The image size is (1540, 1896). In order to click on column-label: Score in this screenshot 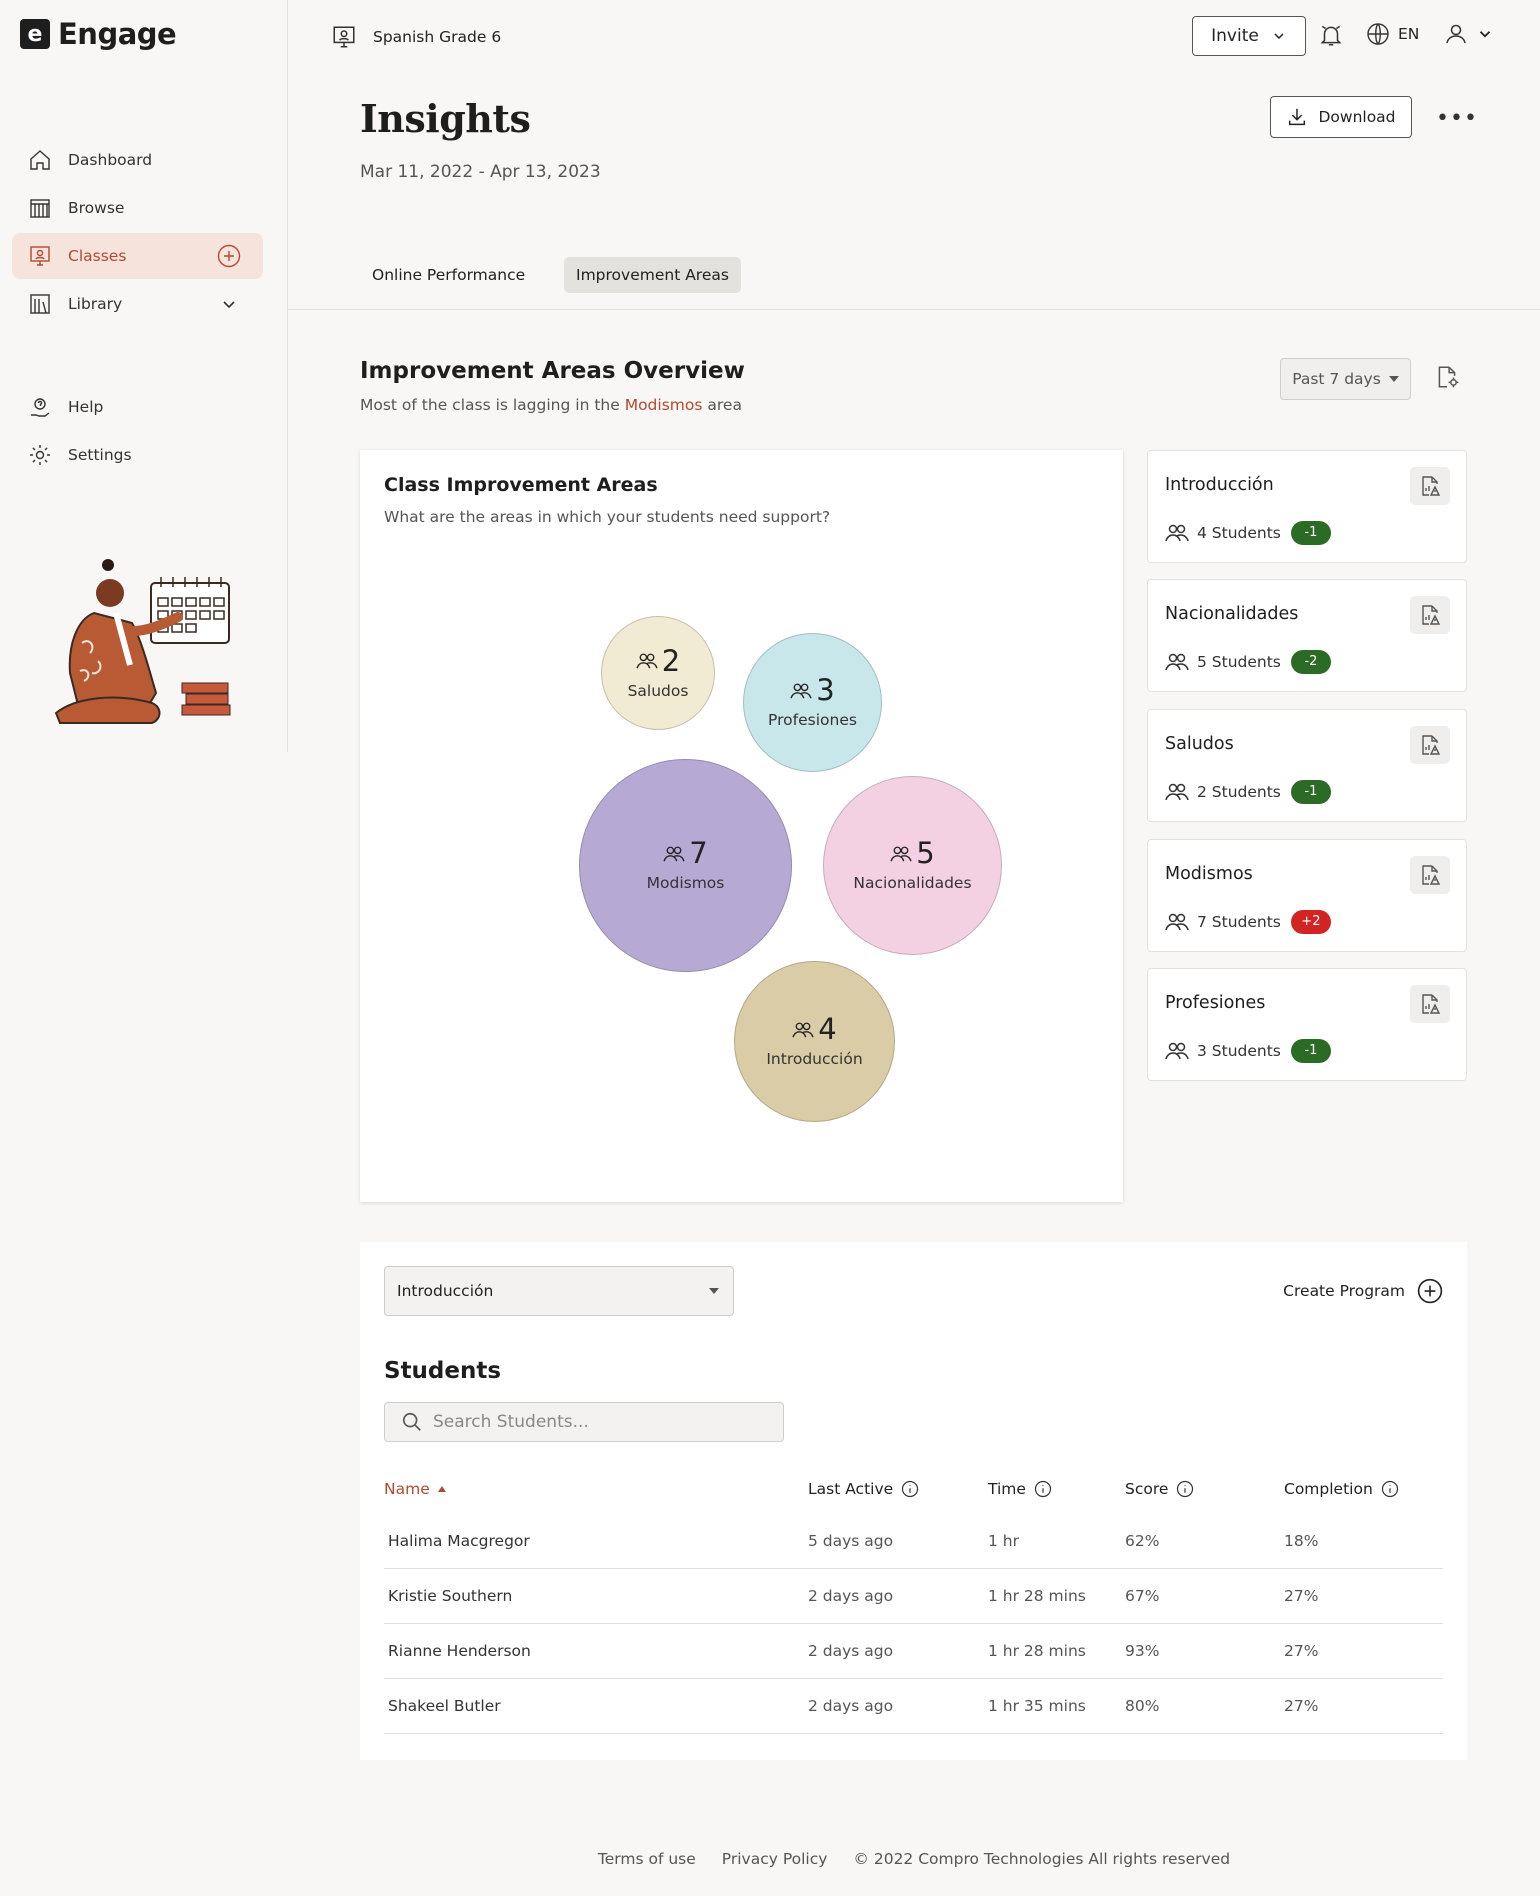, I will do `click(1147, 1489)`.